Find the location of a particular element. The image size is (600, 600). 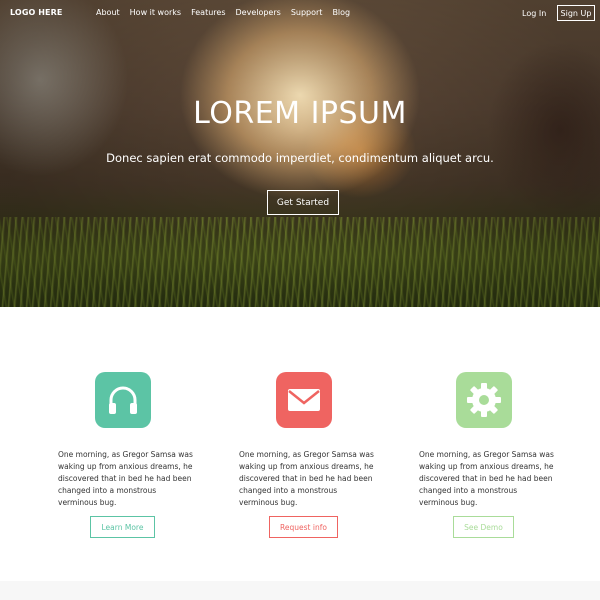

nav-link-how-it-works: How it works is located at coordinates (155, 12).